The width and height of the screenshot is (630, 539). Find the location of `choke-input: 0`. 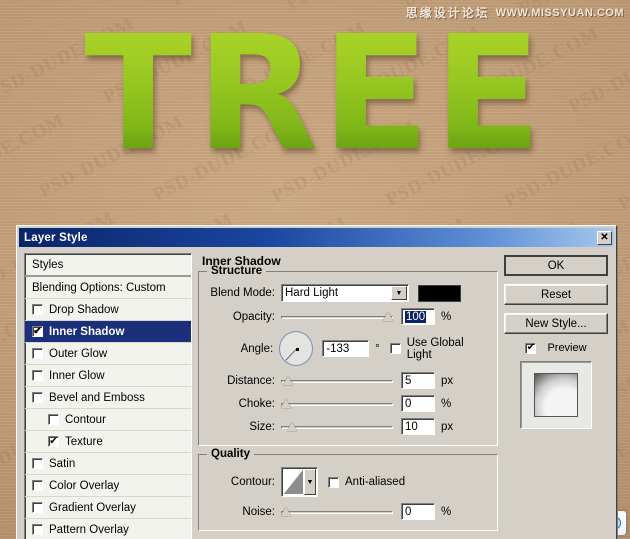

choke-input: 0 is located at coordinates (418, 403).